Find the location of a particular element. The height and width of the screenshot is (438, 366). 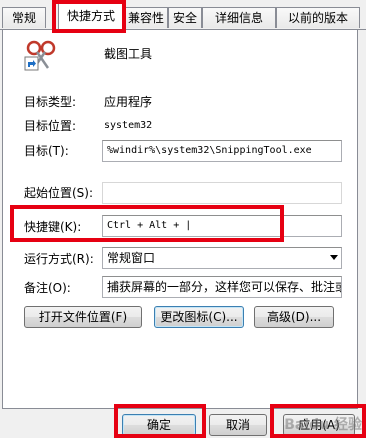

target-field: %windir%\system32\SnippingTool.exe is located at coordinates (222, 151).